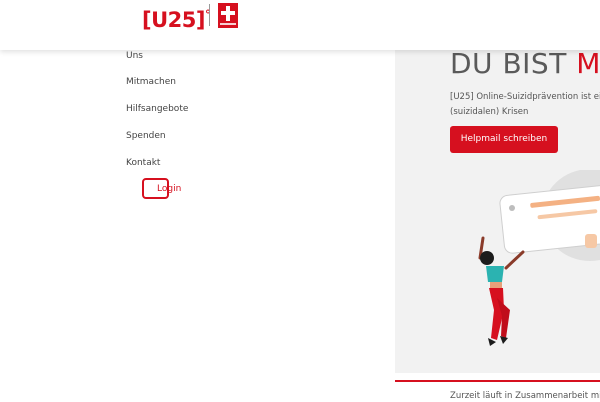  Describe the element at coordinates (539, 258) in the screenshot. I see `hero-illustration` at that location.